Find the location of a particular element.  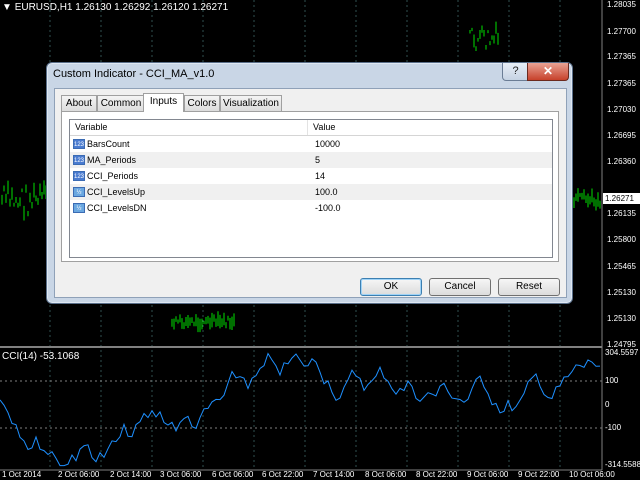

value-cell: 10000 is located at coordinates (433, 144).